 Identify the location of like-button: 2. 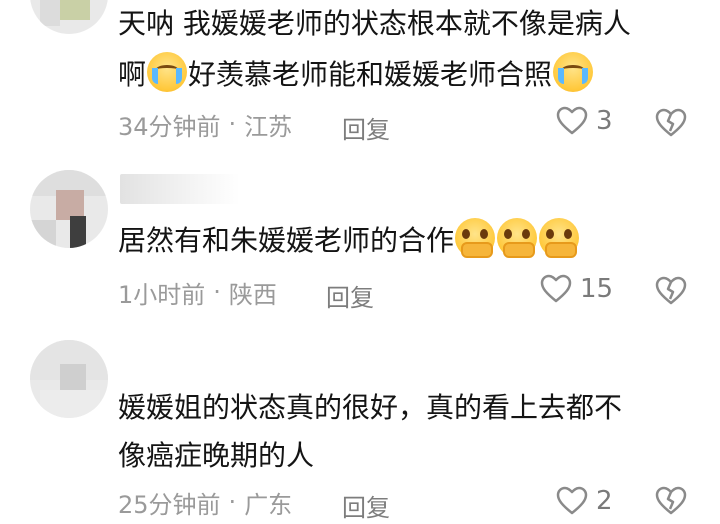
(584, 501).